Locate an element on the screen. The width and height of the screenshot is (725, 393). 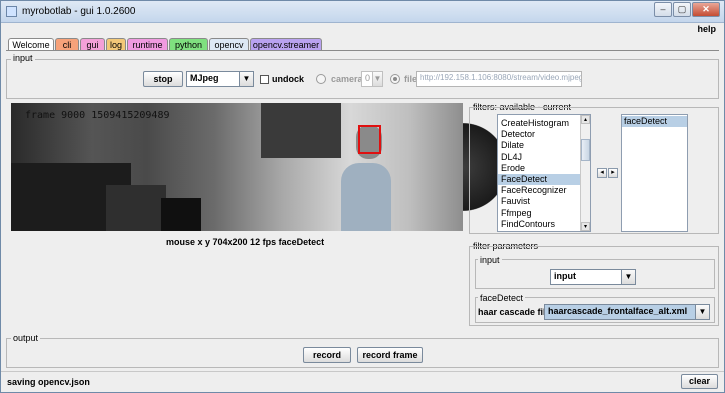
status-message: saving opencv.json is located at coordinates (48, 382).